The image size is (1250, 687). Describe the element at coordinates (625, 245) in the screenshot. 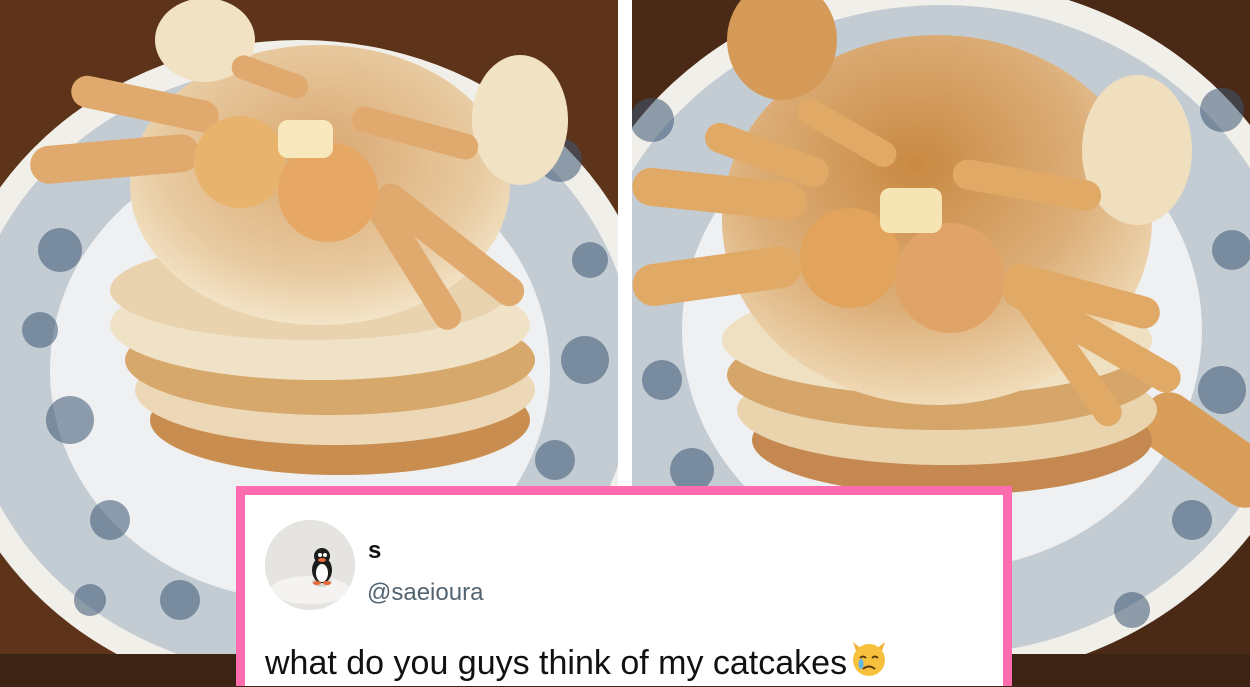

I see `photo-divider` at that location.